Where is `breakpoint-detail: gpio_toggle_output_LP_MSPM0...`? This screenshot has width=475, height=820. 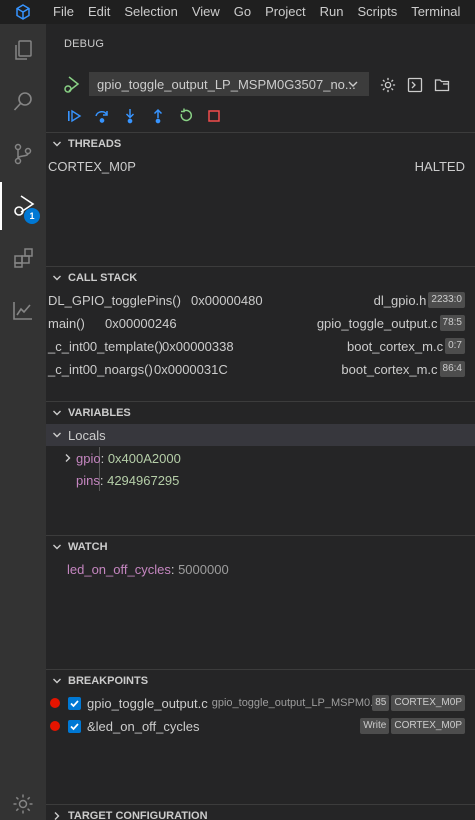 breakpoint-detail: gpio_toggle_output_LP_MSPM0... is located at coordinates (293, 703).